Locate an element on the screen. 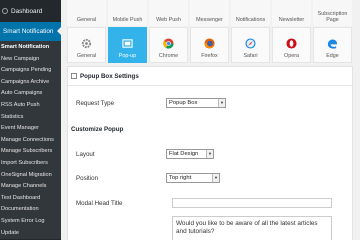 The width and height of the screenshot is (360, 240). position-select: Top right ▼ is located at coordinates (193, 178).